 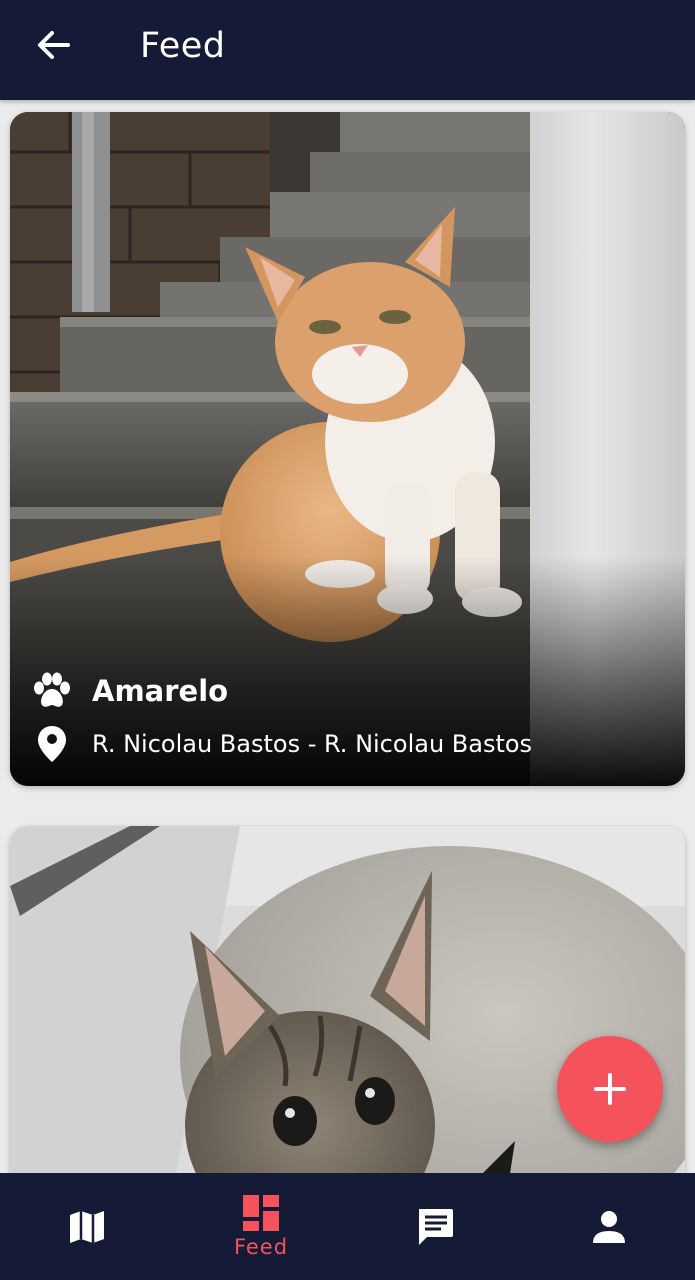 I want to click on profile-icon, so click(x=609, y=1226).